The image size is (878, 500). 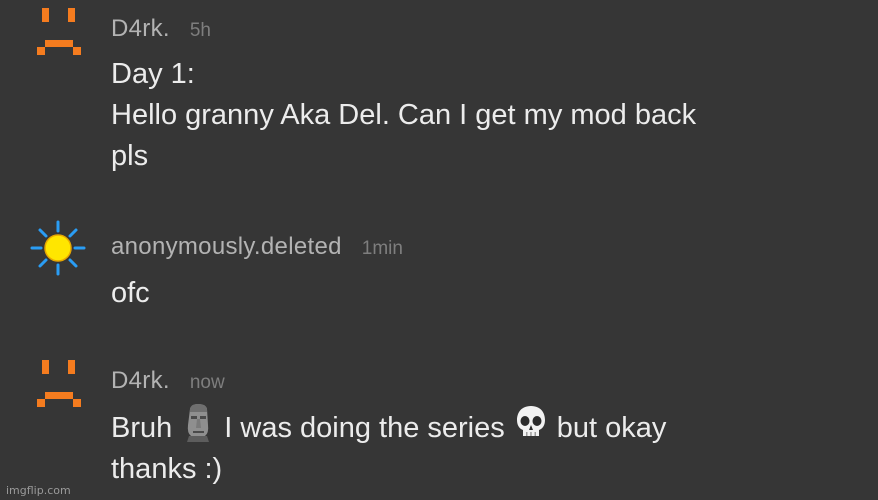 I want to click on comment-text: but okay, so click(x=611, y=428).